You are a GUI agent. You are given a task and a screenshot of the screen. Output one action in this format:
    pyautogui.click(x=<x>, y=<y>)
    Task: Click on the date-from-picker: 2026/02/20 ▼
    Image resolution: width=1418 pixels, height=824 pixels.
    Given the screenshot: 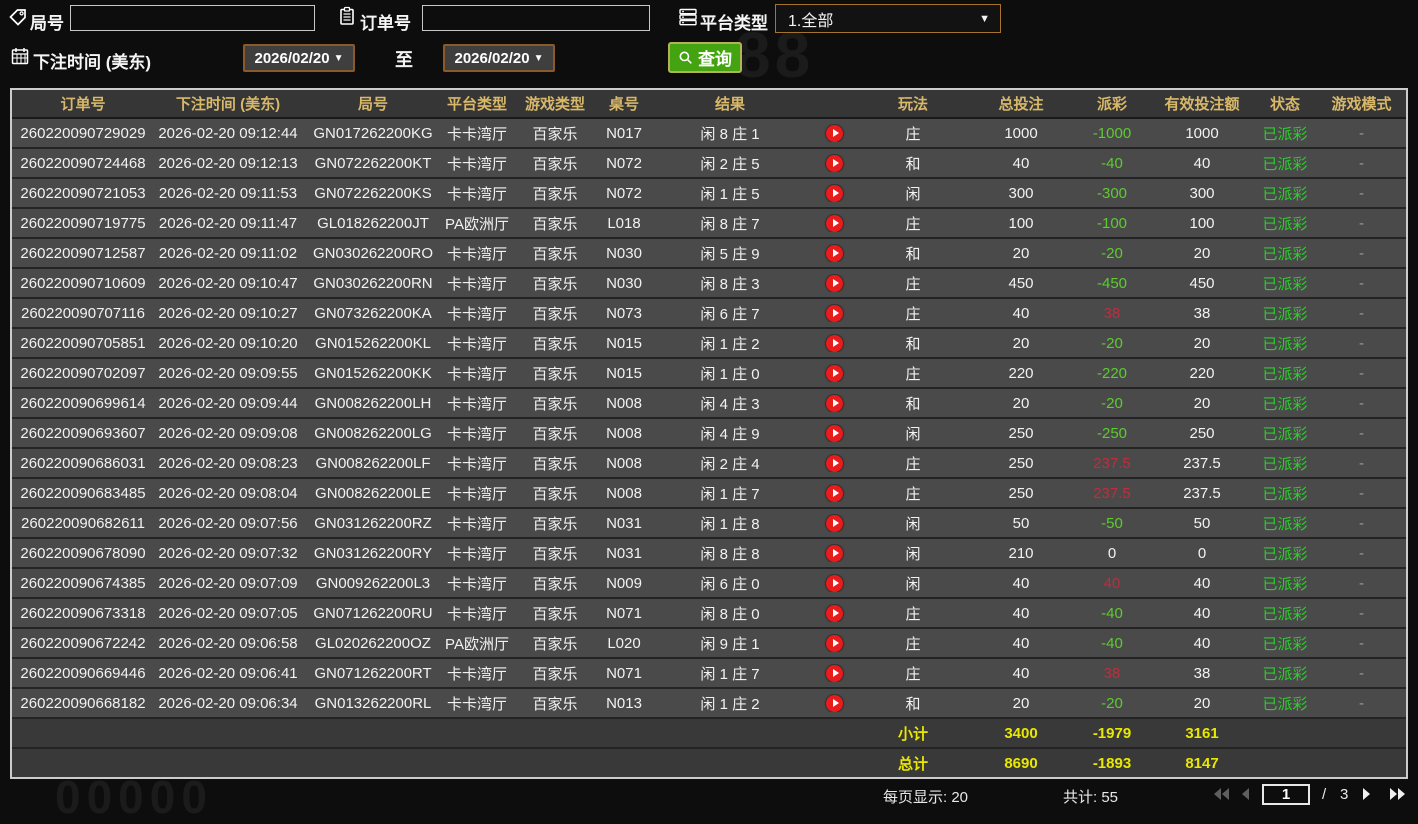 What is the action you would take?
    pyautogui.click(x=299, y=58)
    